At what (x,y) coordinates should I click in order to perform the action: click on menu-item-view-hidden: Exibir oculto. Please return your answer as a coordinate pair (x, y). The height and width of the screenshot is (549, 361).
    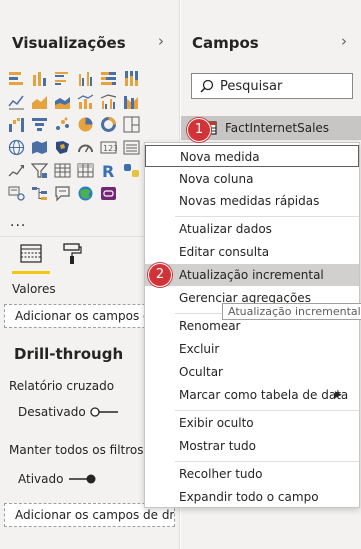
    Looking at the image, I should click on (252, 423).